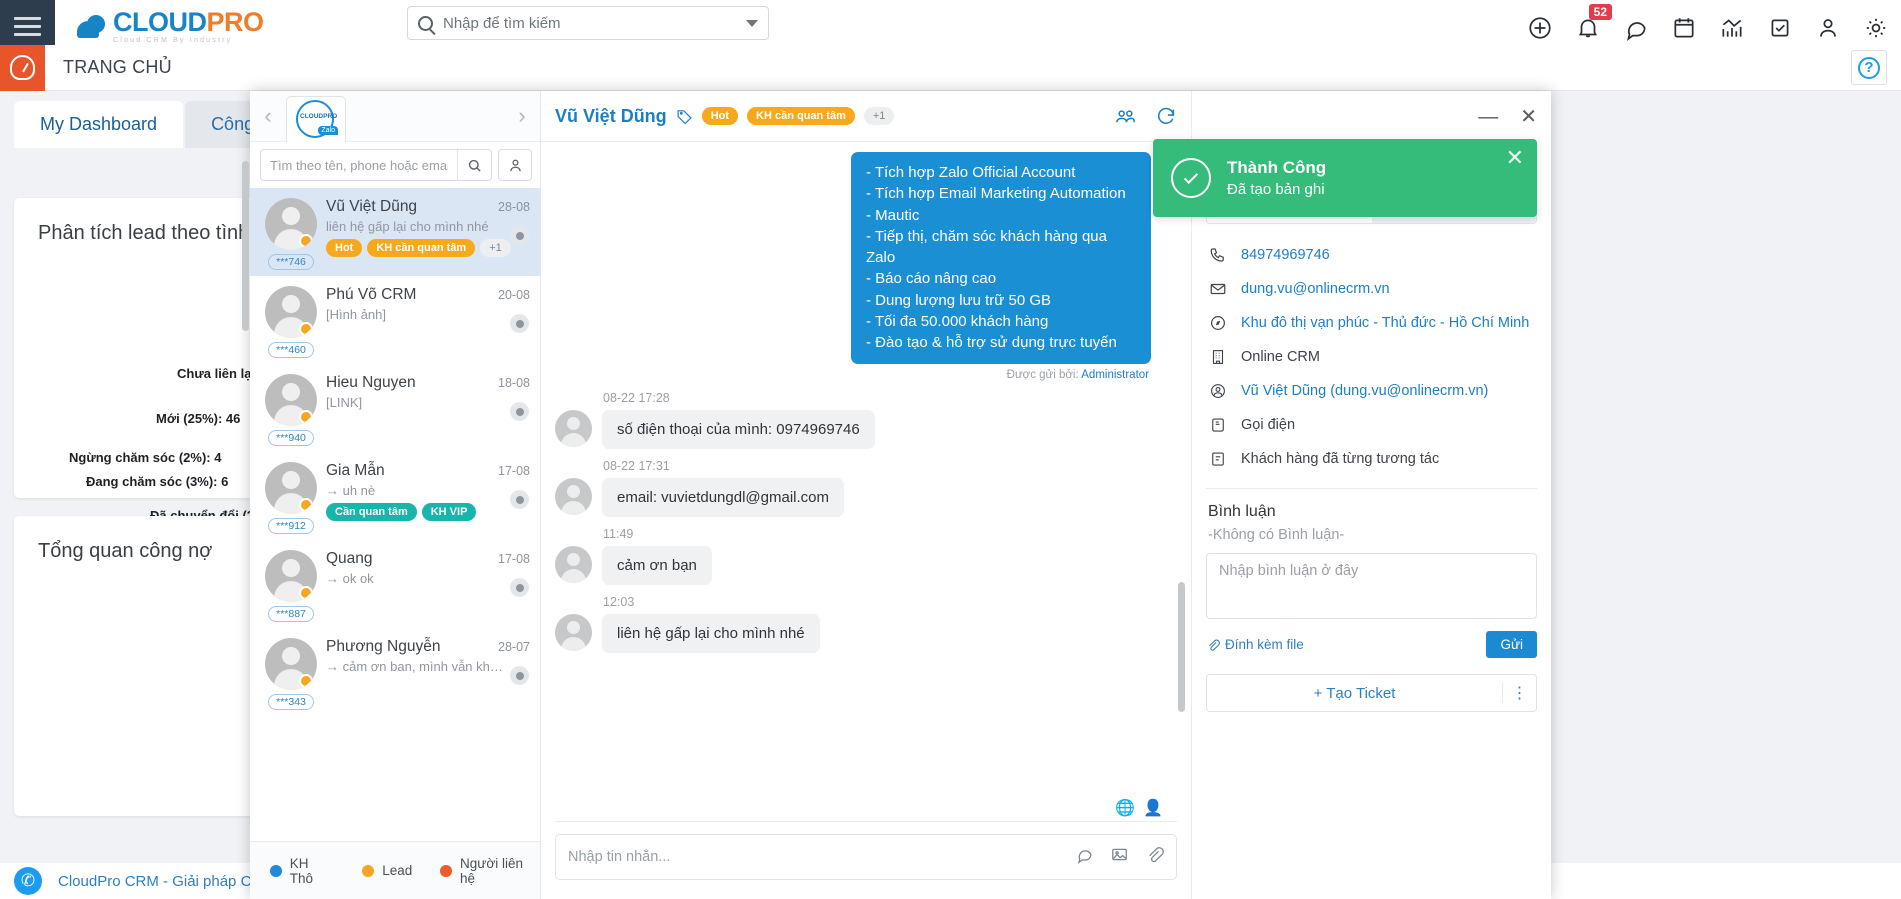 This screenshot has width=1901, height=899. What do you see at coordinates (425, 23) in the screenshot?
I see `search-icon` at bounding box center [425, 23].